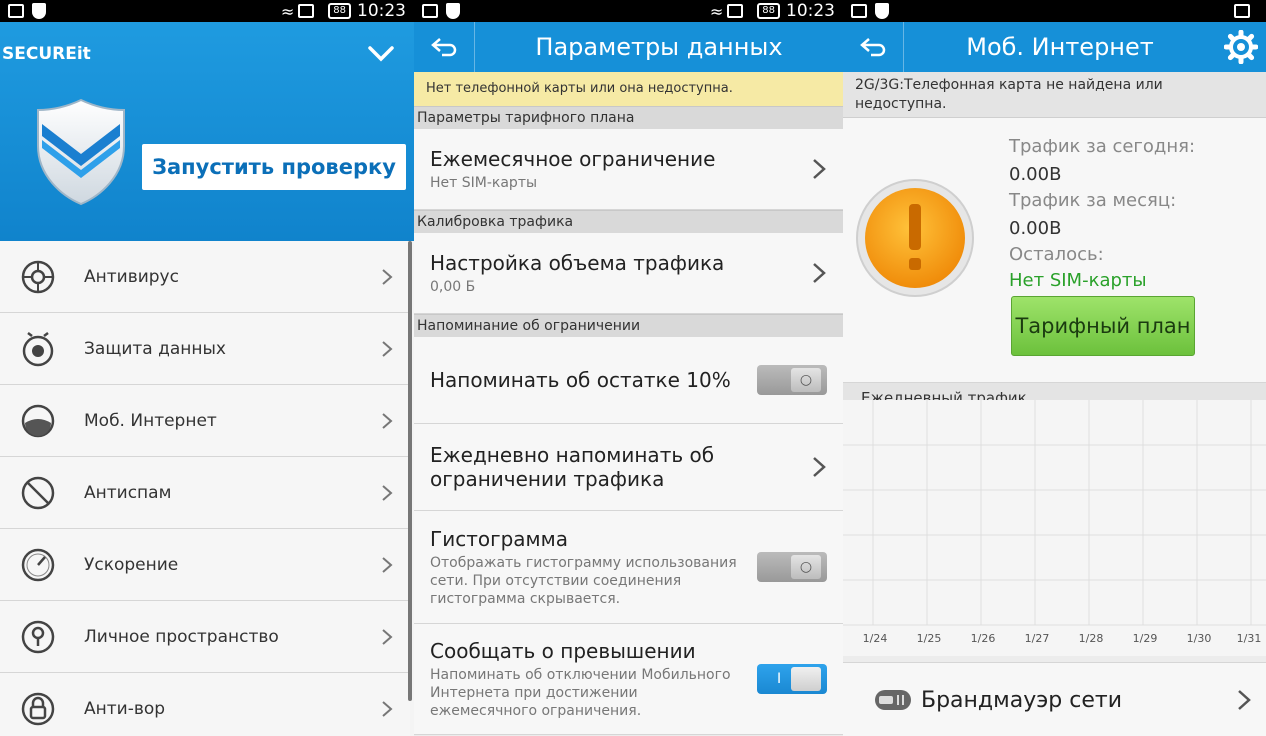 This screenshot has width=1266, height=736. What do you see at coordinates (1022, 700) in the screenshot?
I see `firewall-label: Брандмауэр сети` at bounding box center [1022, 700].